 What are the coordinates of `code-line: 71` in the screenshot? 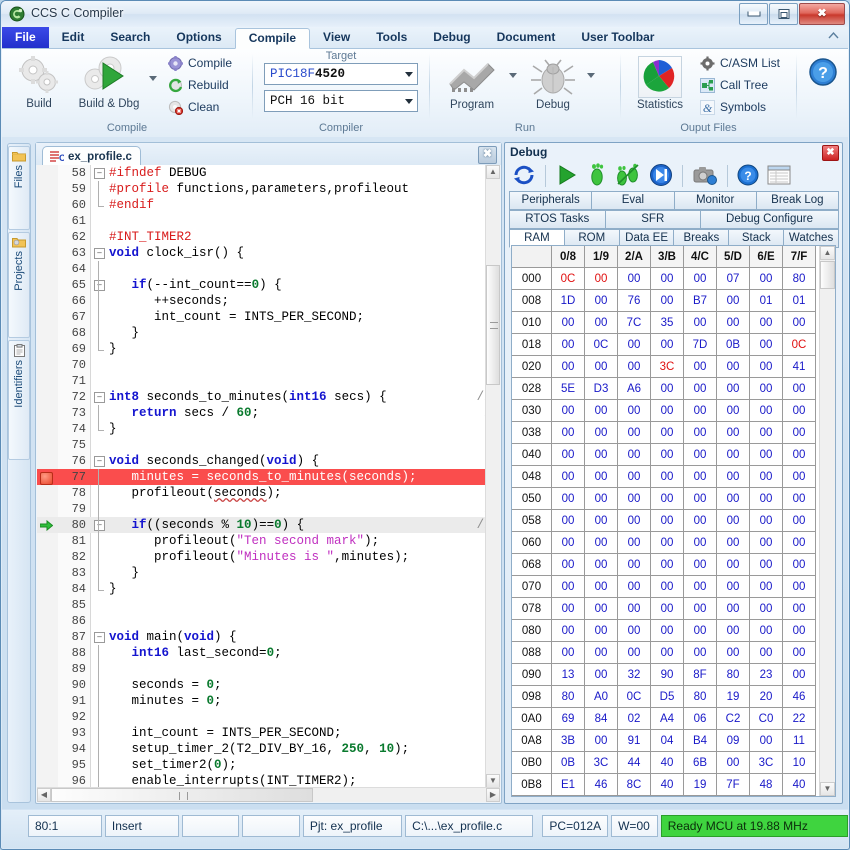 It's located at (261, 381).